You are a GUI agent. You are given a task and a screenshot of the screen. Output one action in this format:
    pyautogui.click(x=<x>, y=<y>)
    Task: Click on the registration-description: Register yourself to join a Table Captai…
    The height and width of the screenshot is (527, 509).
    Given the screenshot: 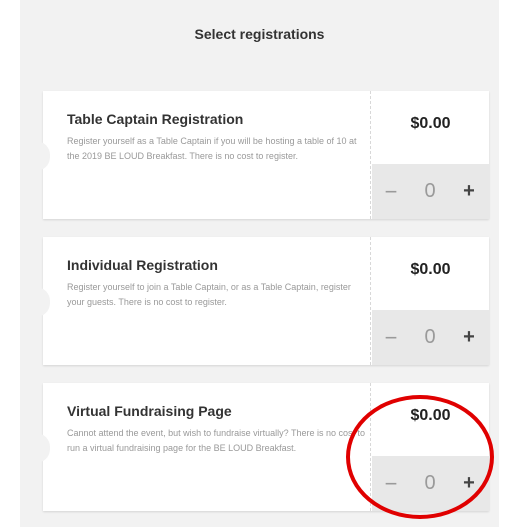 What is the action you would take?
    pyautogui.click(x=209, y=294)
    